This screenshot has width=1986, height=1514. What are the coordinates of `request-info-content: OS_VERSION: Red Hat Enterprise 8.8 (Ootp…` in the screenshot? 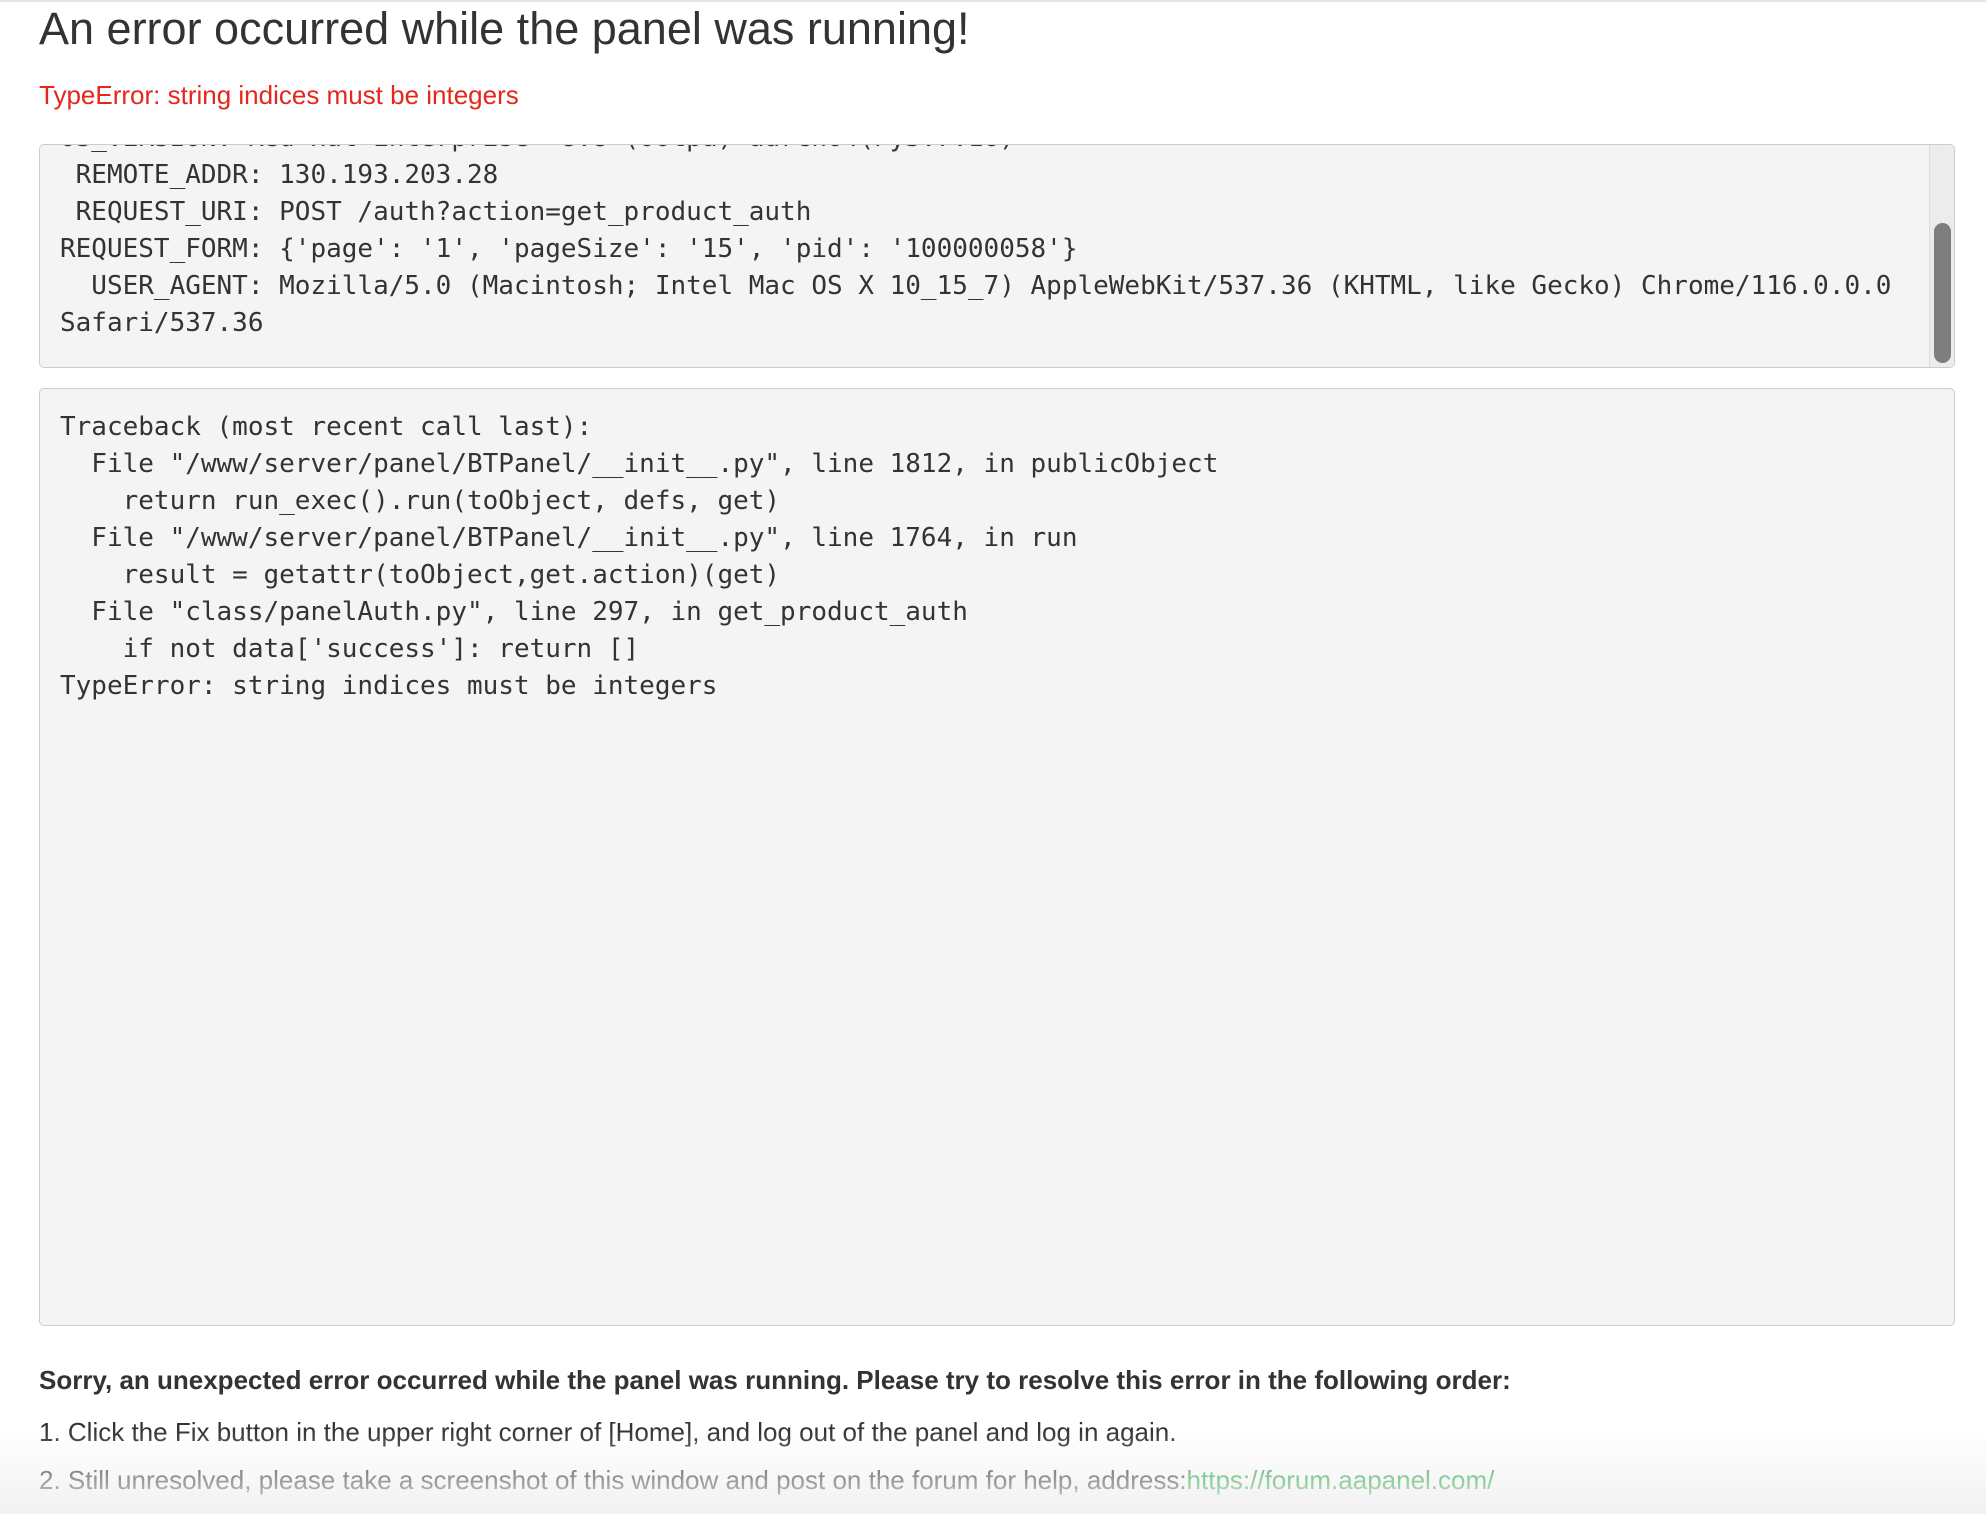 It's located at (992, 243).